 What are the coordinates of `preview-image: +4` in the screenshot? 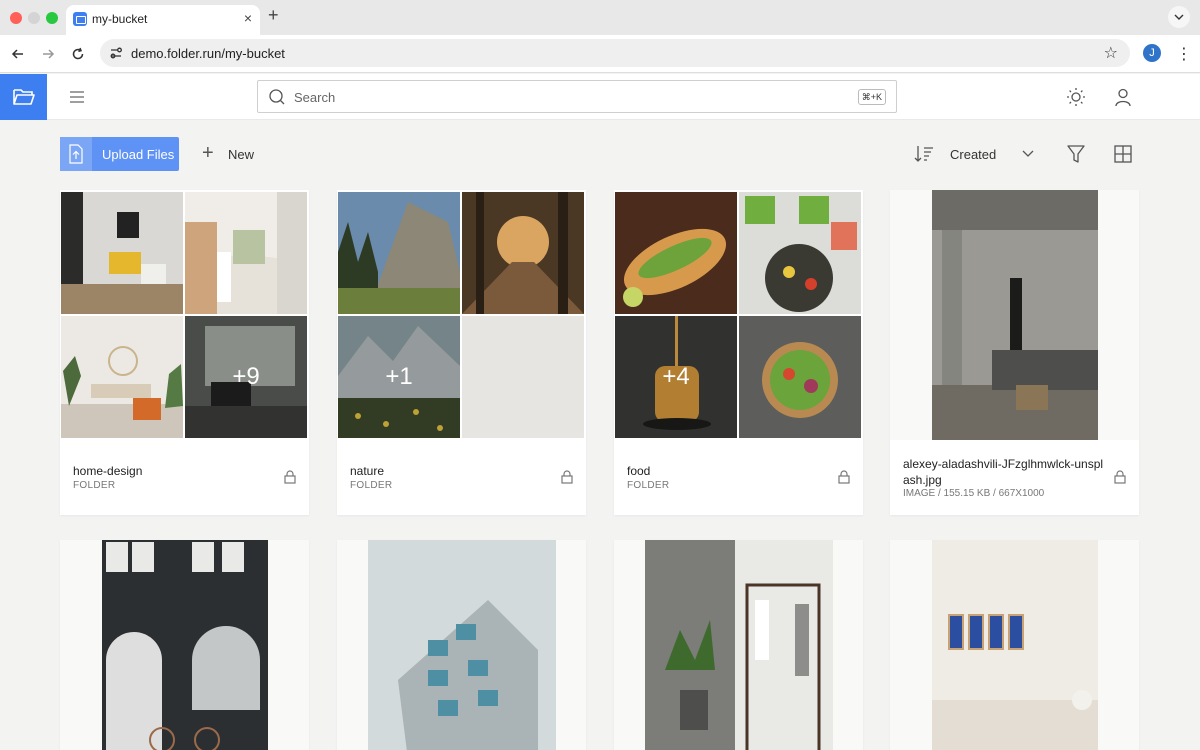 It's located at (676, 377).